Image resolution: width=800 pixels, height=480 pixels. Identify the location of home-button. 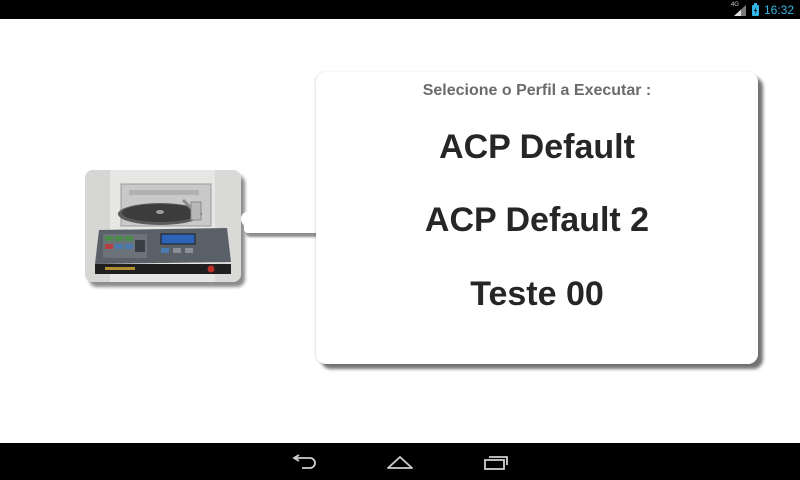
(400, 462).